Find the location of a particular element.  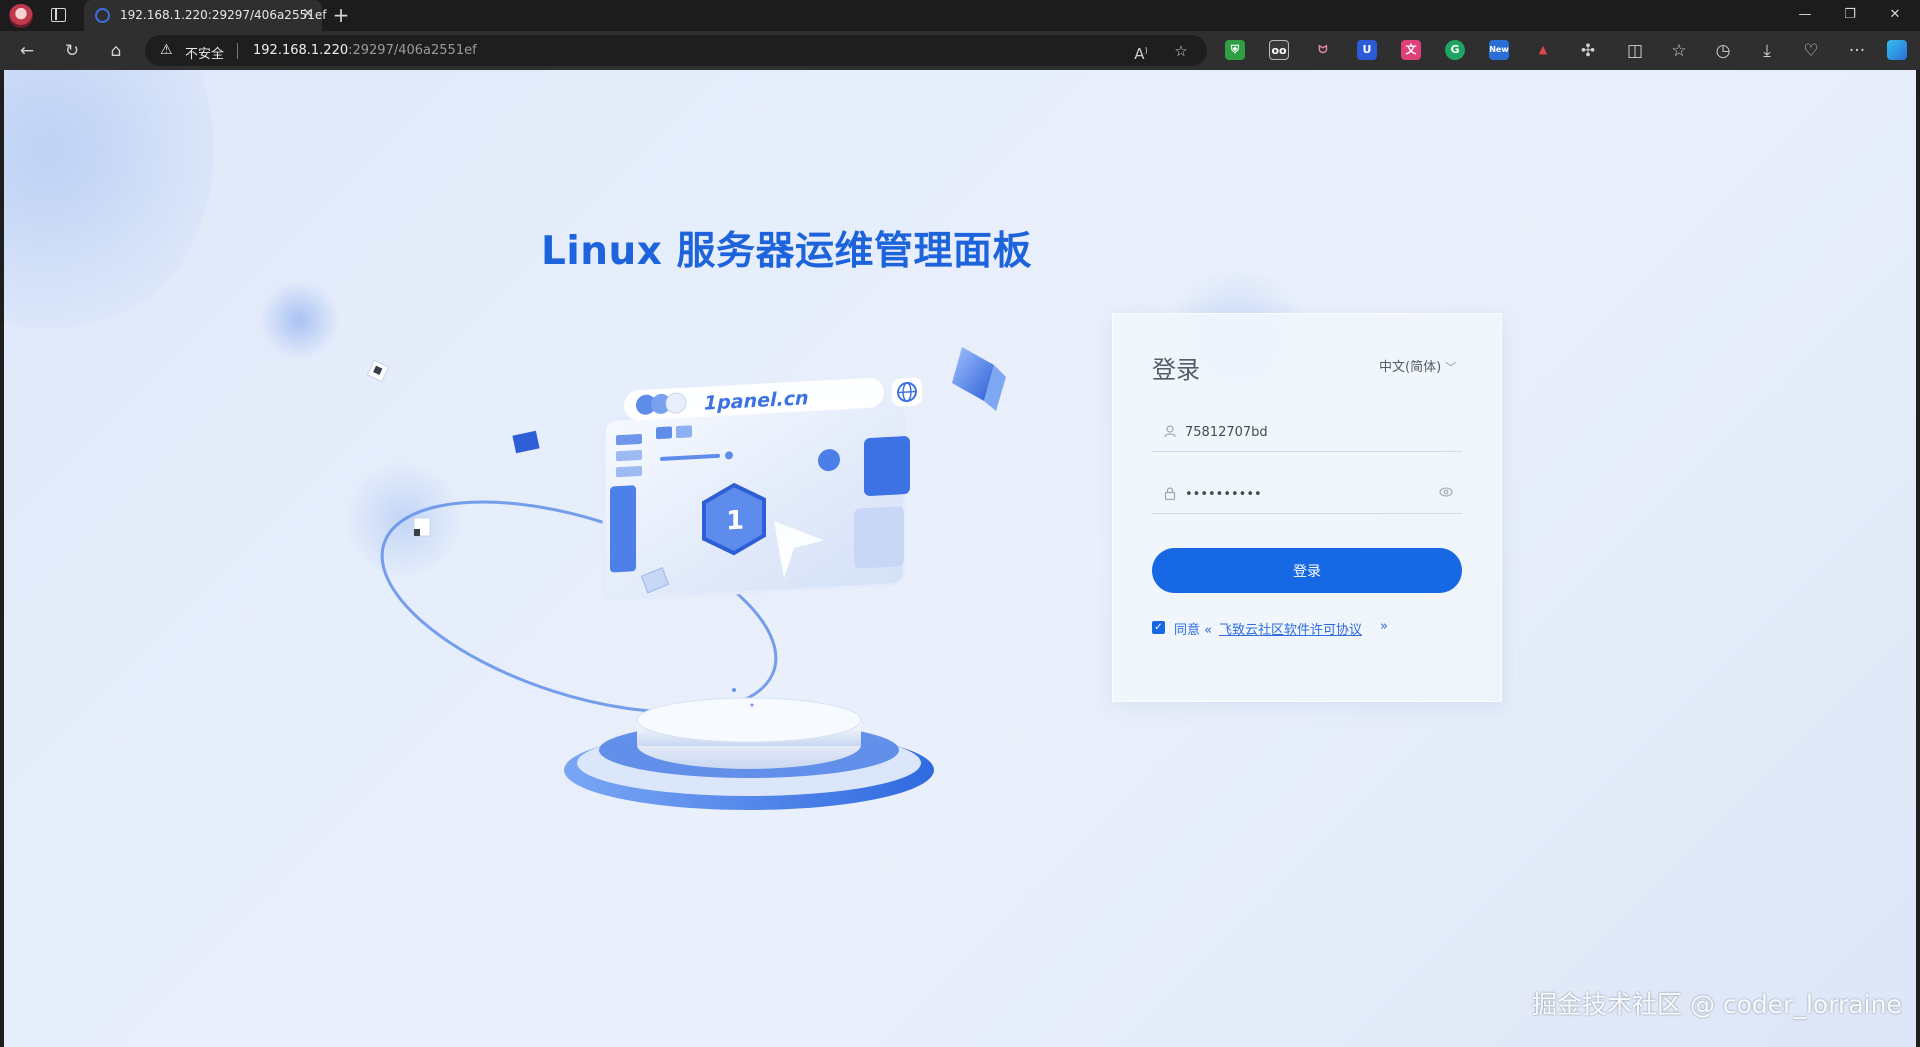

tab-title: 192.168.1.220:29297/406a2551ef is located at coordinates (223, 15).